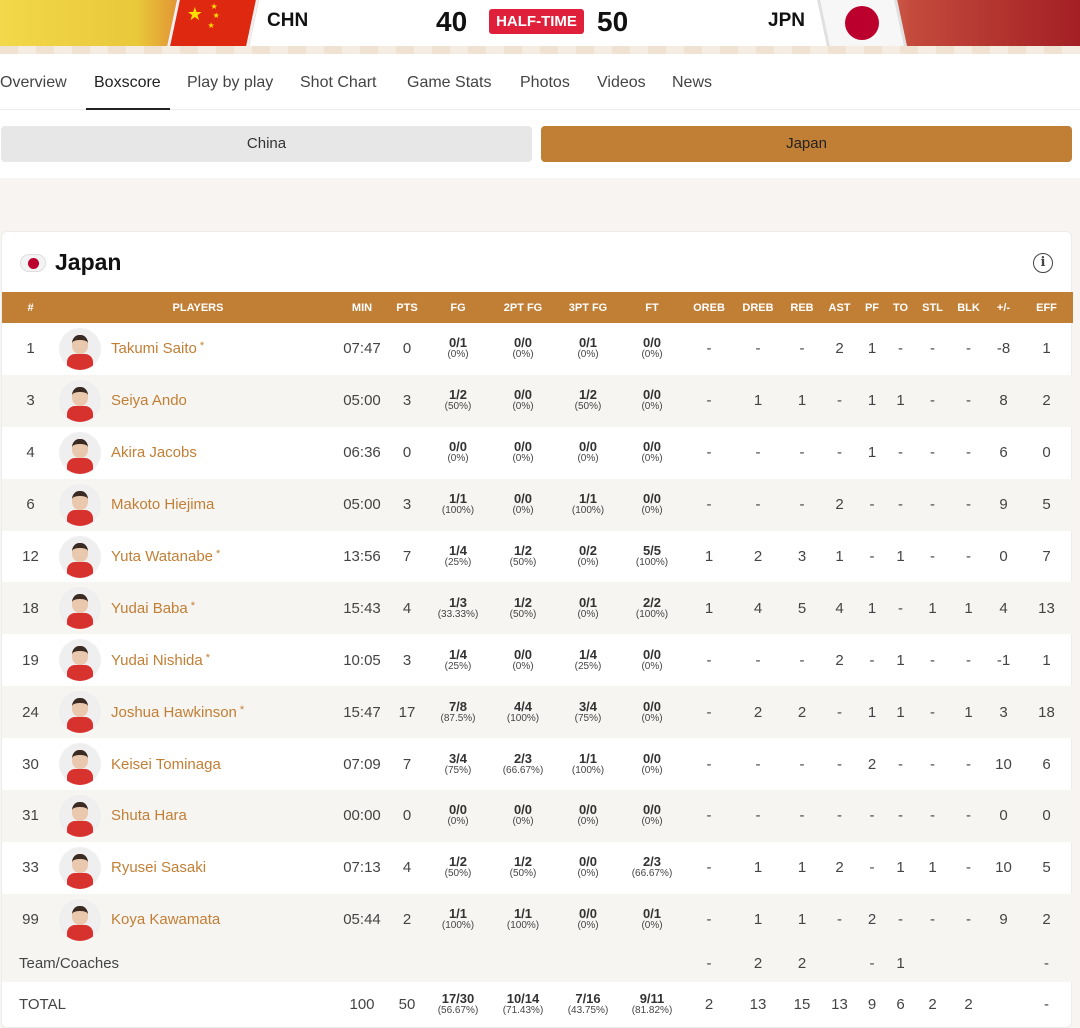 The height and width of the screenshot is (1028, 1080). I want to click on player-fg-pct: (33.33%), so click(458, 614).